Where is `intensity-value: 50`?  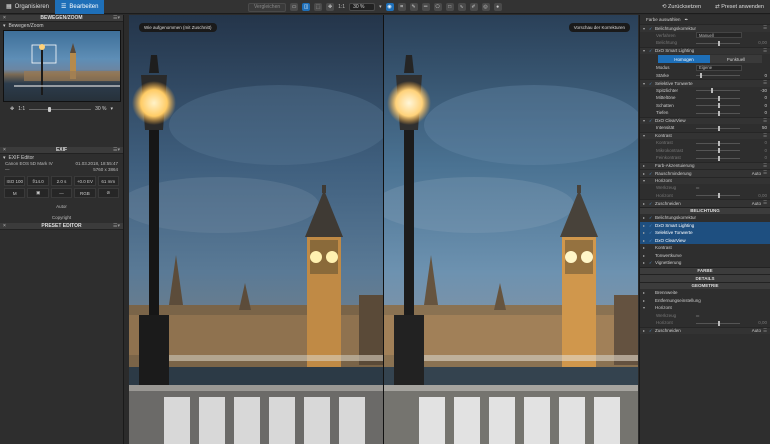 intensity-value: 50 is located at coordinates (760, 127).